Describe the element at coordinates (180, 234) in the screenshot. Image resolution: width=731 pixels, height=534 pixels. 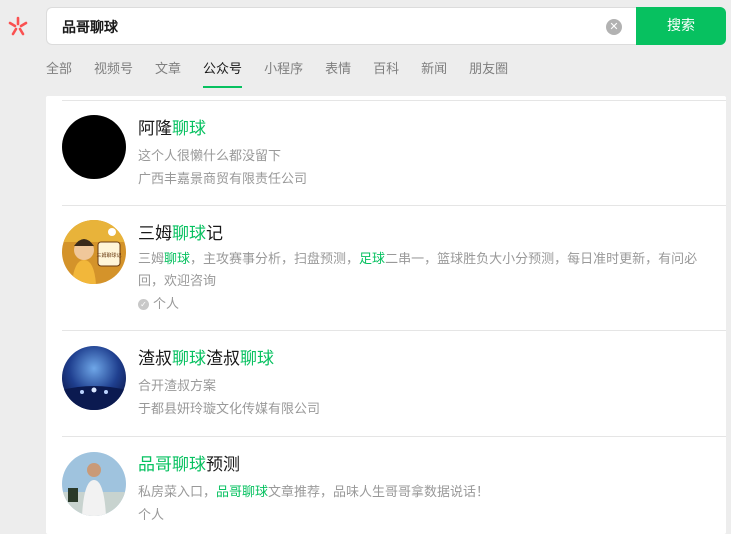
I see `account-title: 三姆聊球记` at that location.